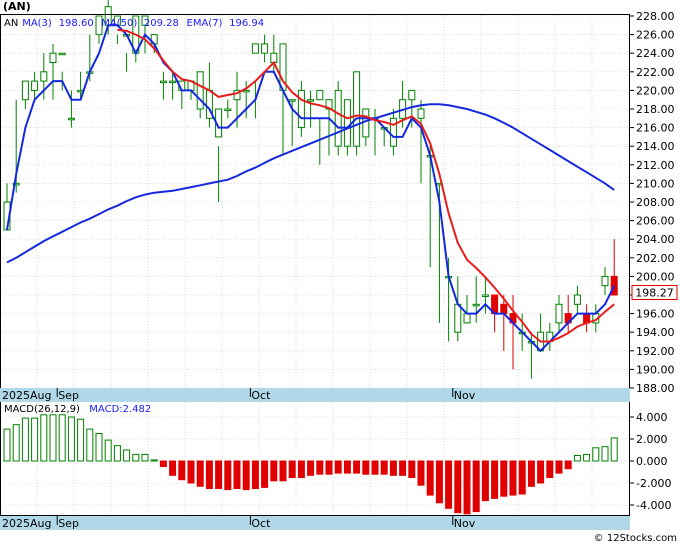  Describe the element at coordinates (654, 292) in the screenshot. I see `last-price-tag: 198.27` at that location.